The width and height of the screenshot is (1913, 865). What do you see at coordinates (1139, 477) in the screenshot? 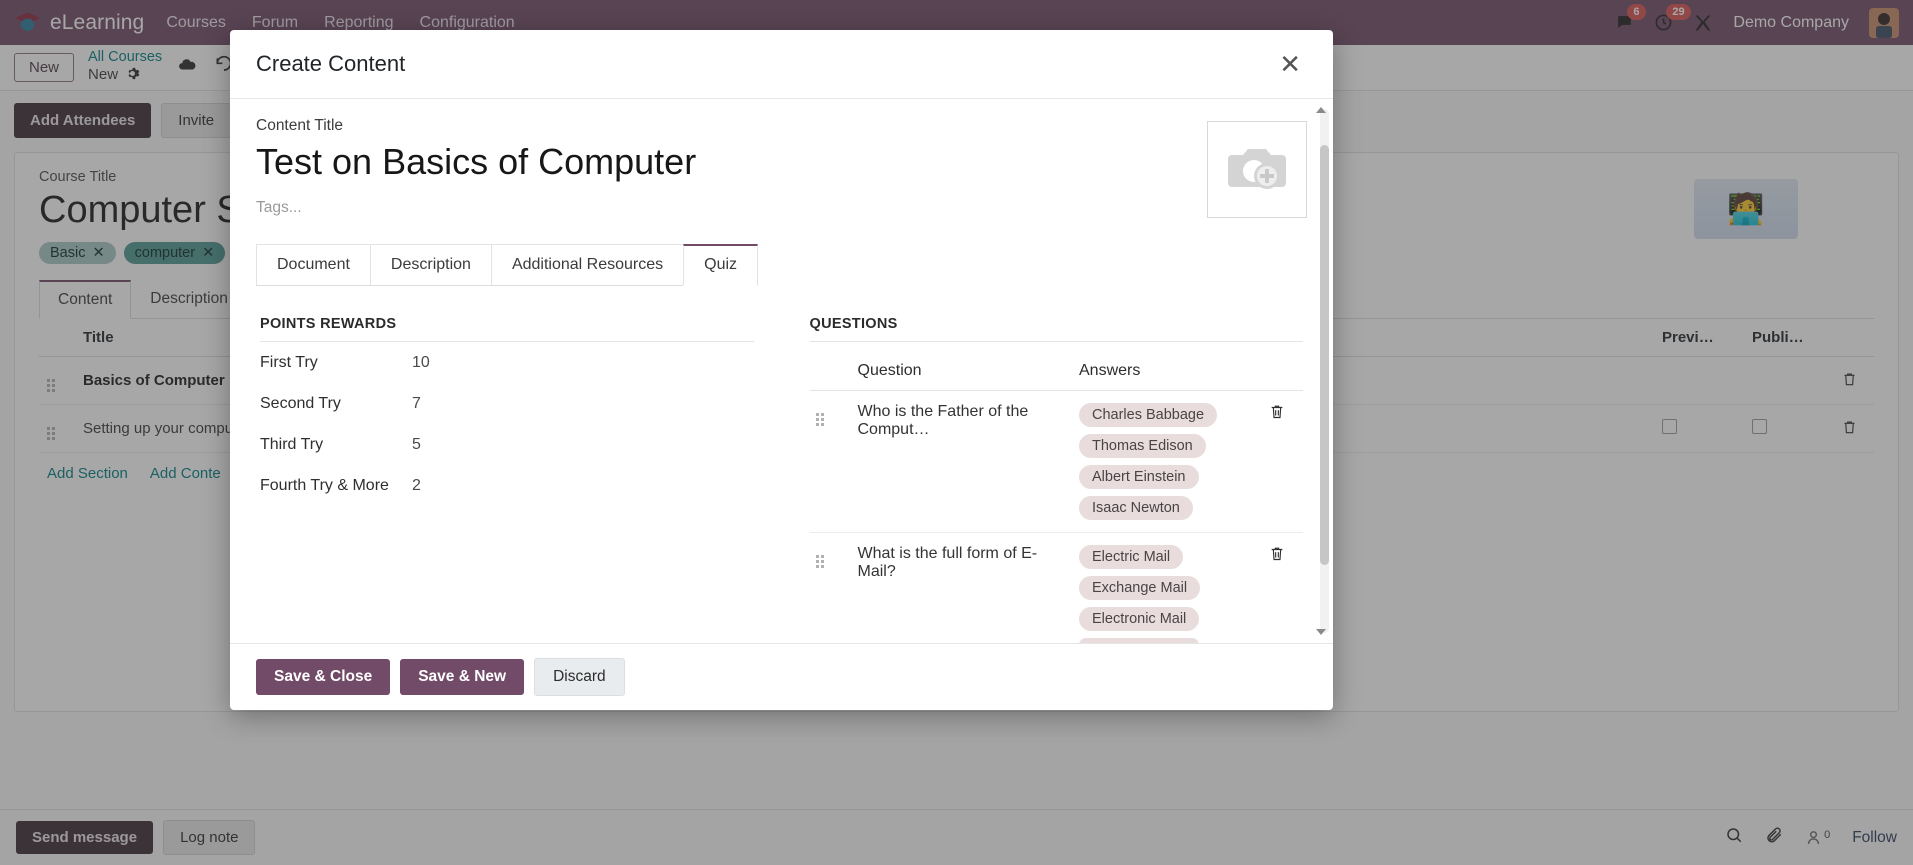
I see `answer-tag: Albert Einstein` at bounding box center [1139, 477].